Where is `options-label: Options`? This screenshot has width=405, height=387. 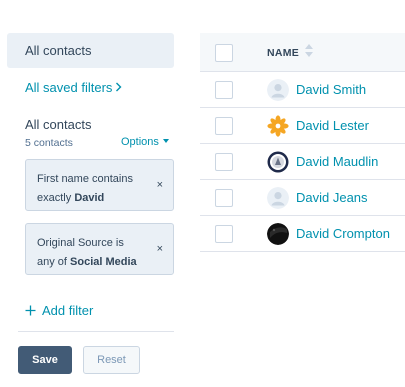
options-label: Options is located at coordinates (140, 142).